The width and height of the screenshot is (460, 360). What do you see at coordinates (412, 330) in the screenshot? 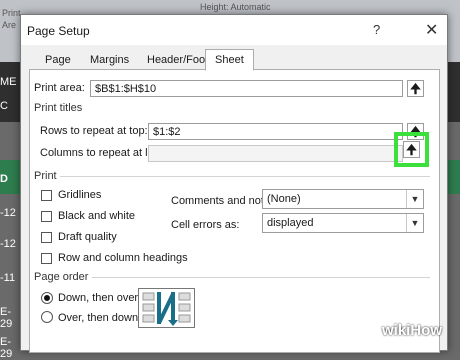
I see `watermark: wikiHow` at bounding box center [412, 330].